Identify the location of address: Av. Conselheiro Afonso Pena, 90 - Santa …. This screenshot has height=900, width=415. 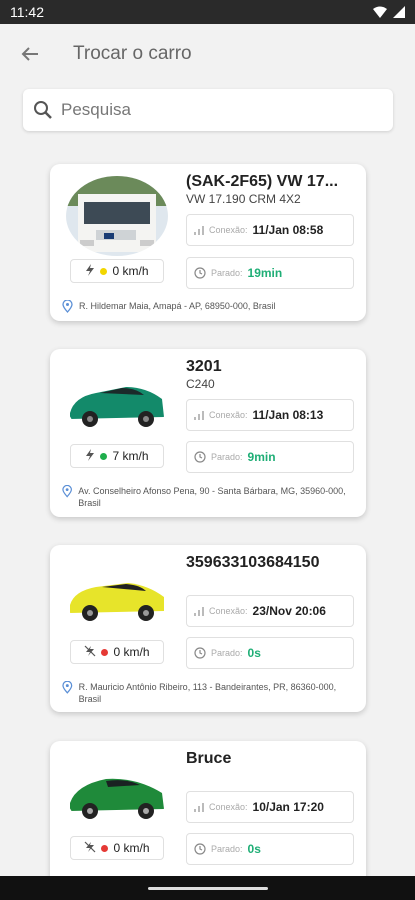
(207, 497).